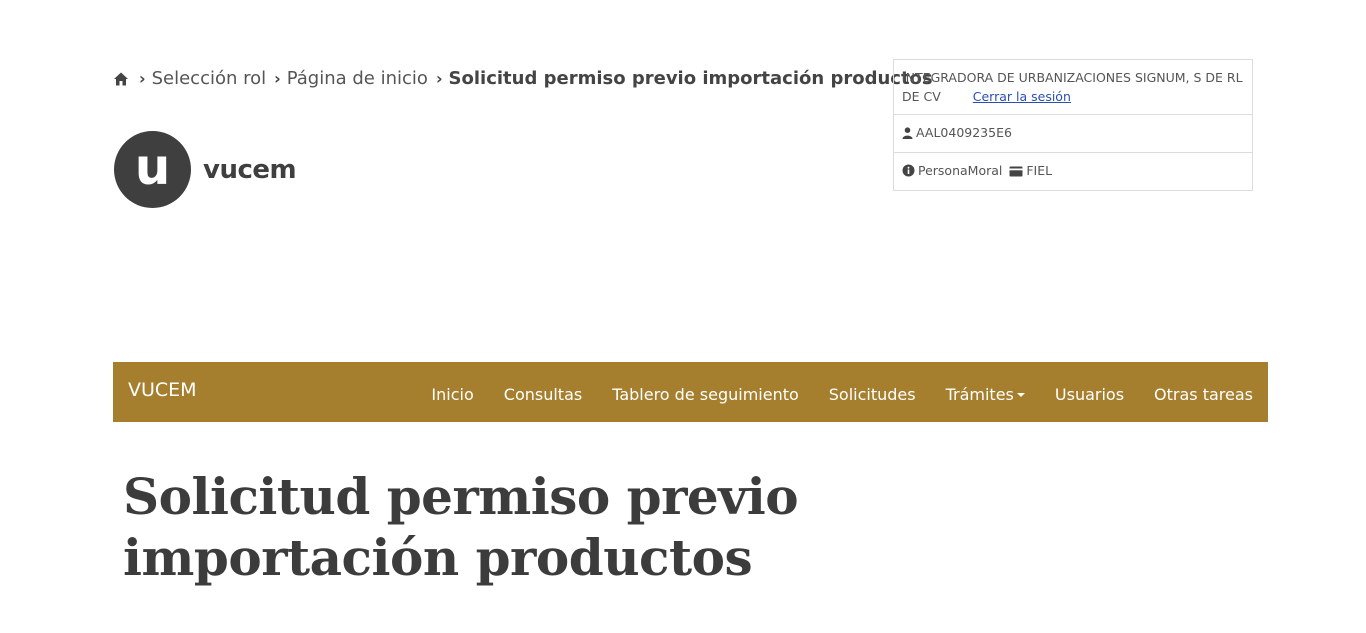 The width and height of the screenshot is (1366, 633). What do you see at coordinates (1089, 394) in the screenshot?
I see `nav-item-usuarios: Usuarios` at bounding box center [1089, 394].